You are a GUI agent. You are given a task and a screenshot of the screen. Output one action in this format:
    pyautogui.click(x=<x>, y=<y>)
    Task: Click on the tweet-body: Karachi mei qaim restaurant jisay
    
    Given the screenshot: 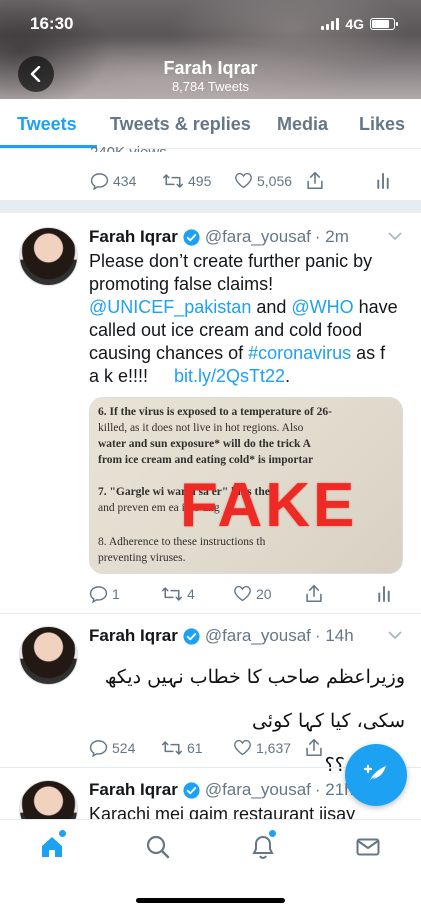 What is the action you would take?
    pyautogui.click(x=239, y=811)
    